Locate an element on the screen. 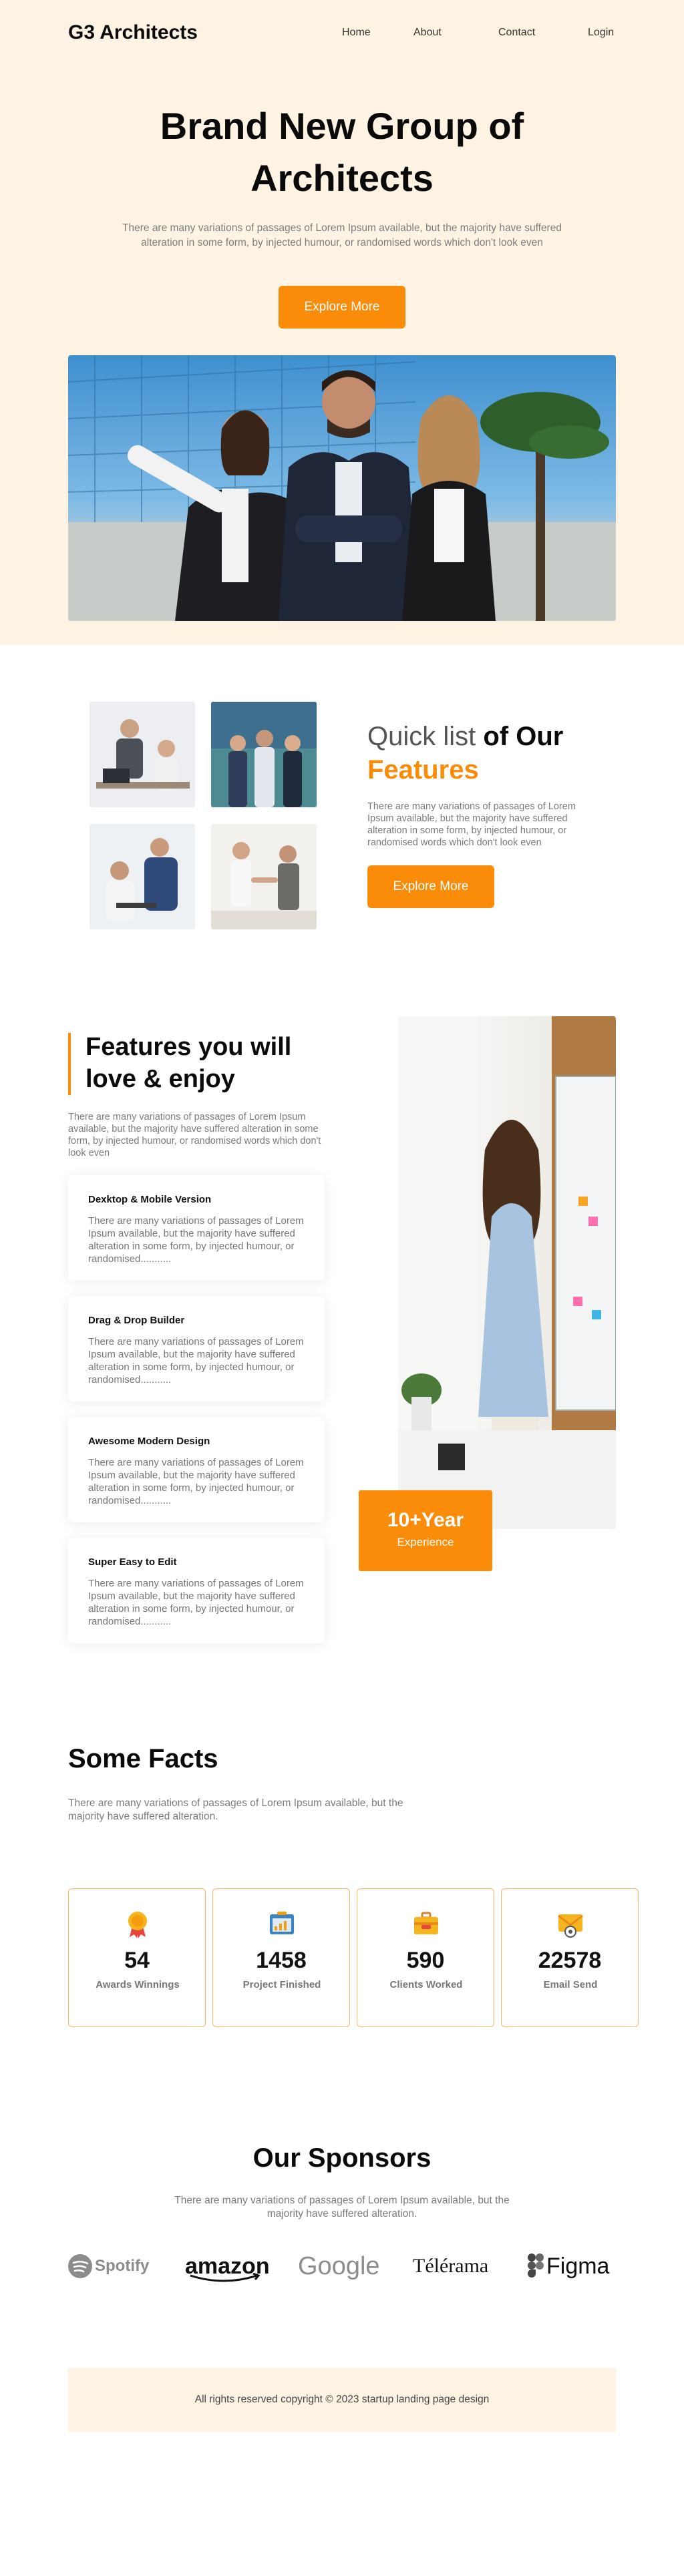  feature-card-title: Awesome Modern Design is located at coordinates (149, 1442).